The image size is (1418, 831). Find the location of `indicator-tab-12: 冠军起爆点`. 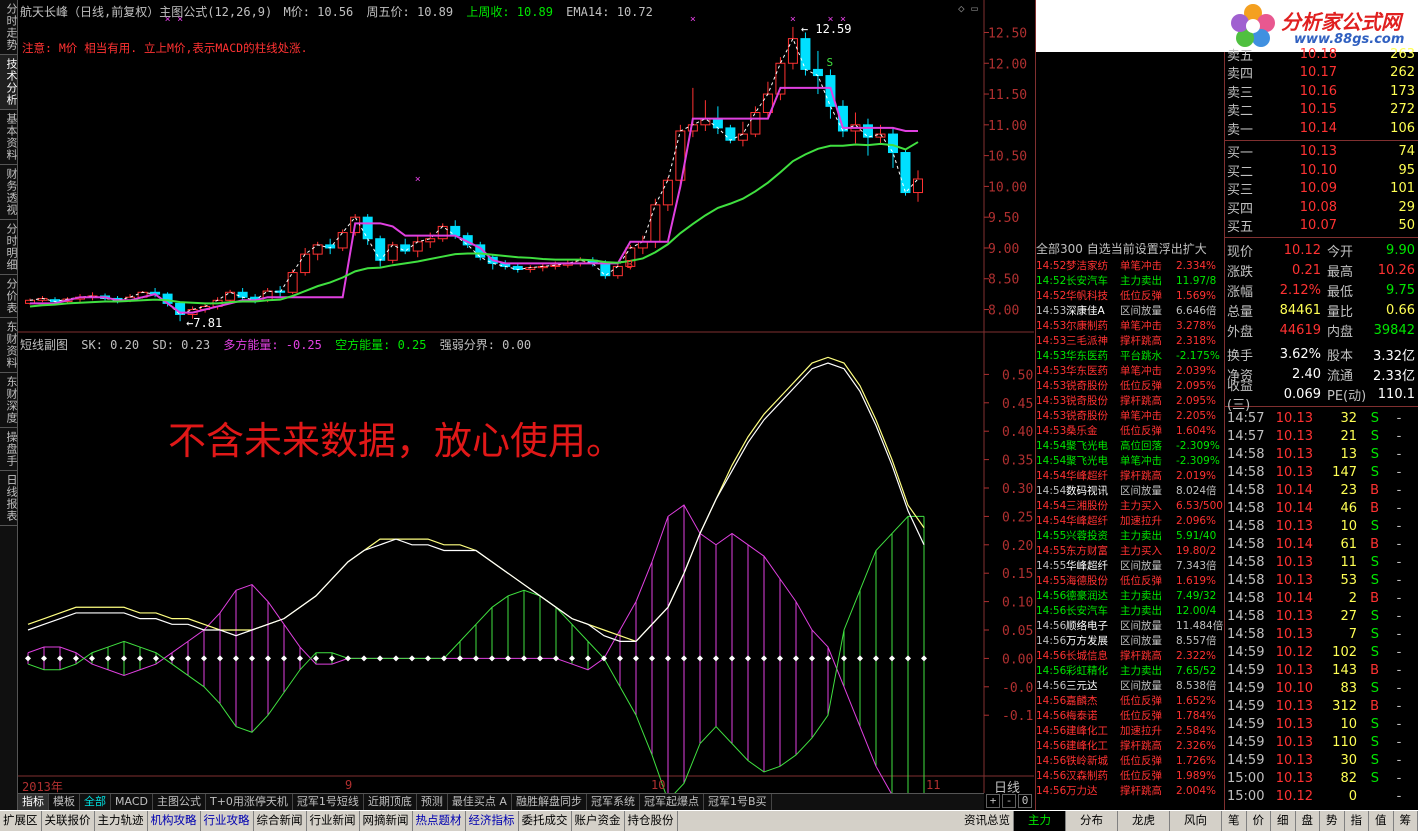

indicator-tab-12: 冠军起爆点 is located at coordinates (672, 802).